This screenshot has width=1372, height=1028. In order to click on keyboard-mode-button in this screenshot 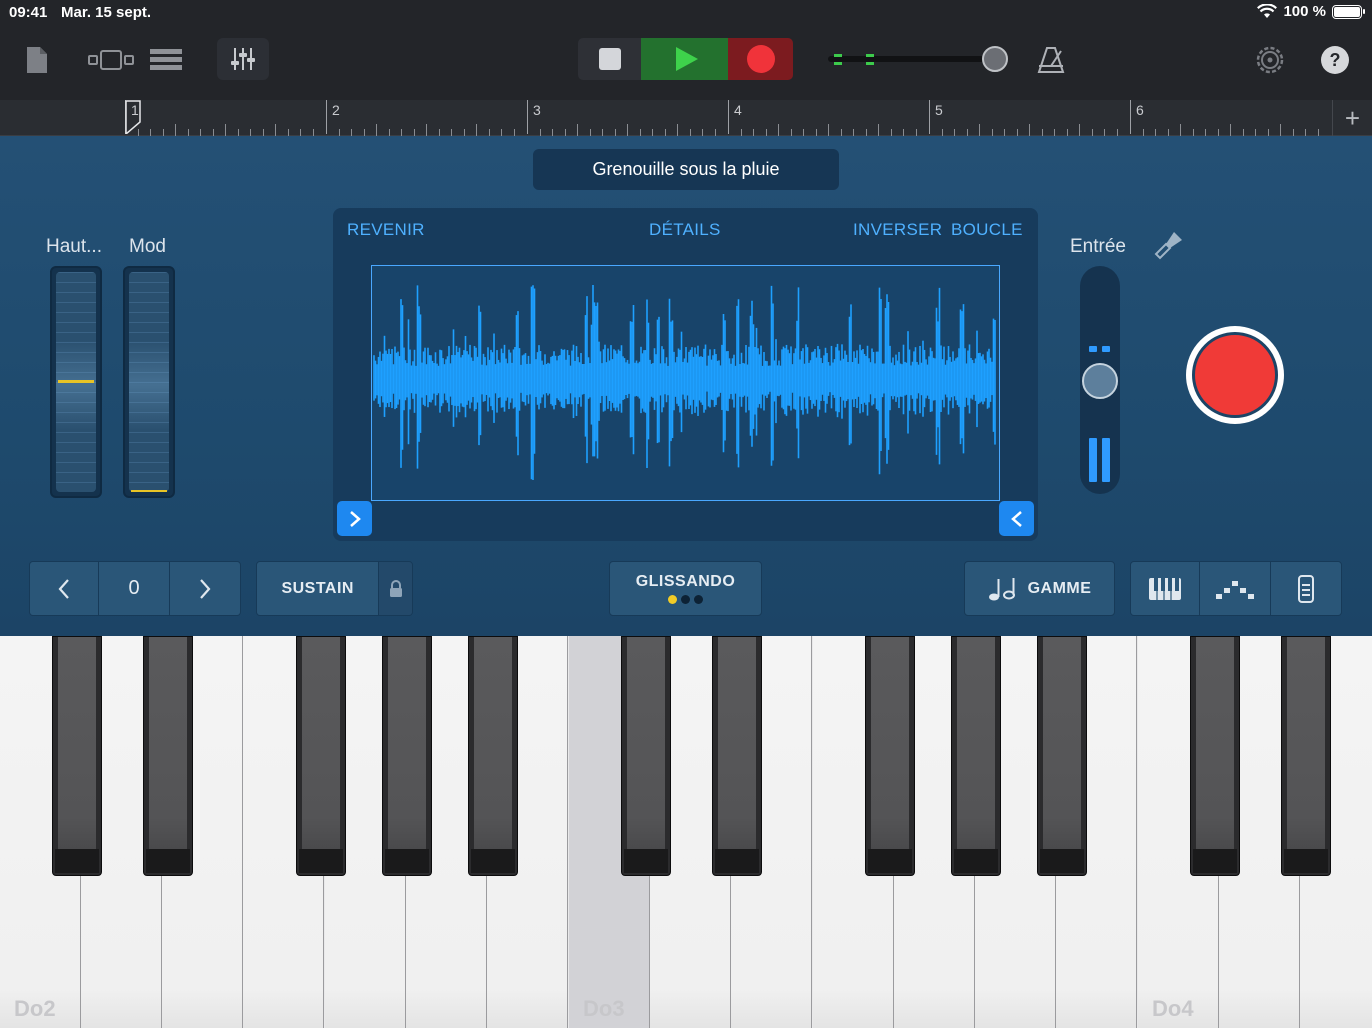, I will do `click(1166, 588)`.